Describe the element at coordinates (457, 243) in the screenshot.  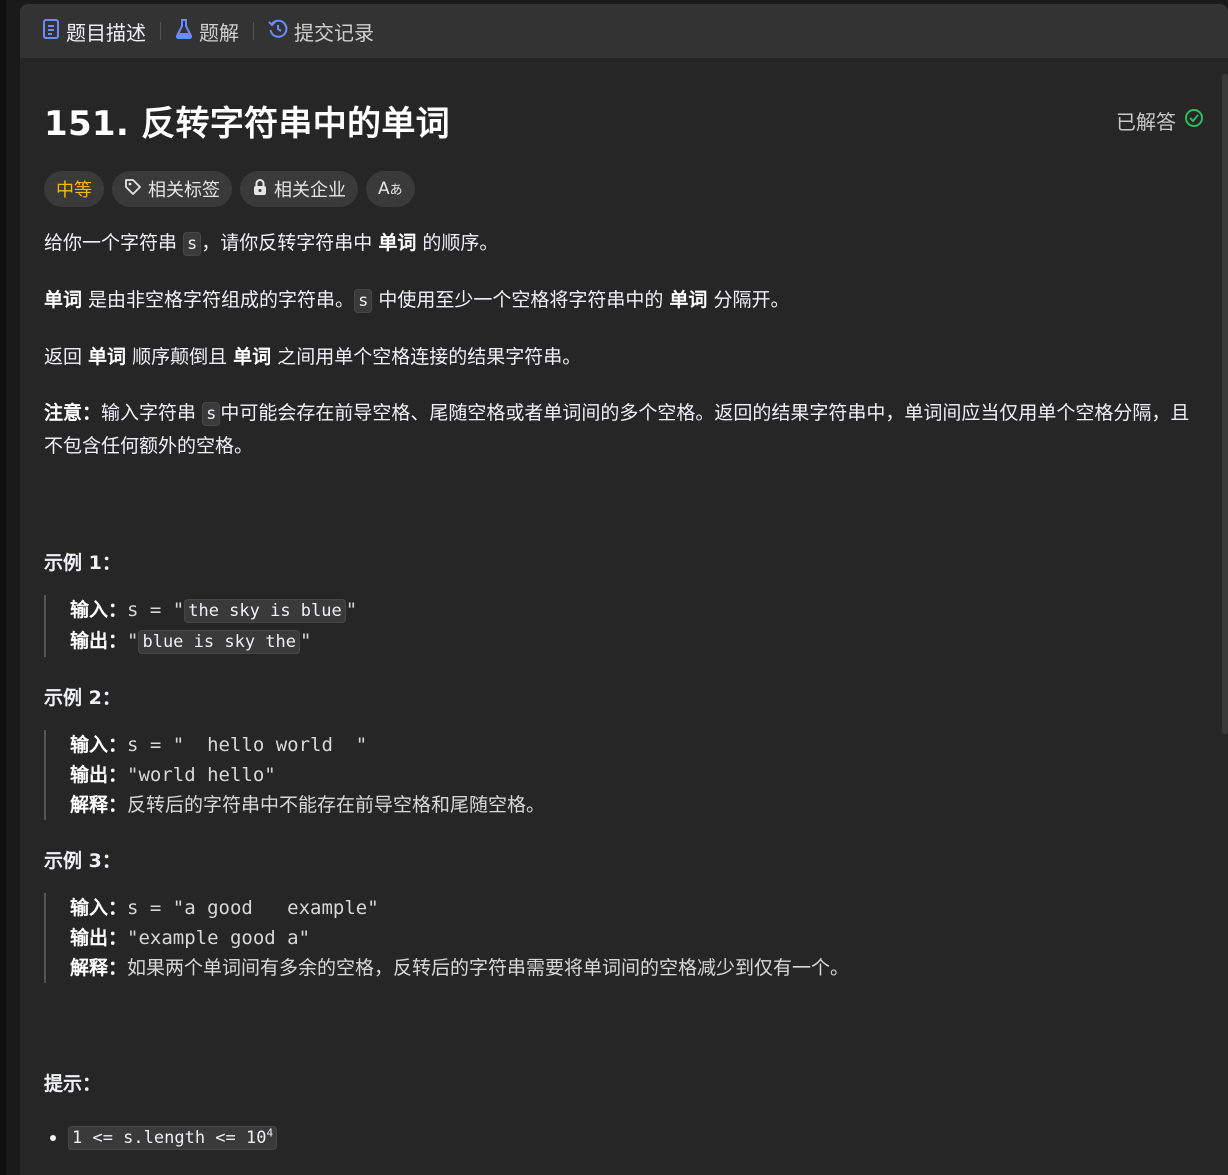
I see `text: 的顺序。` at that location.